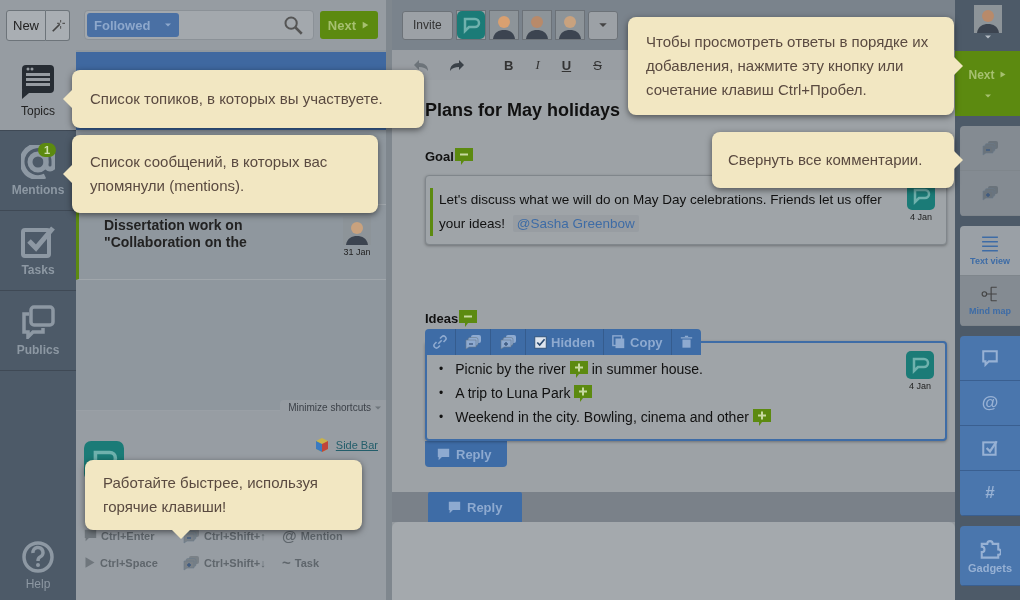  Describe the element at coordinates (321, 445) in the screenshot. I see `cube-icon` at that location.